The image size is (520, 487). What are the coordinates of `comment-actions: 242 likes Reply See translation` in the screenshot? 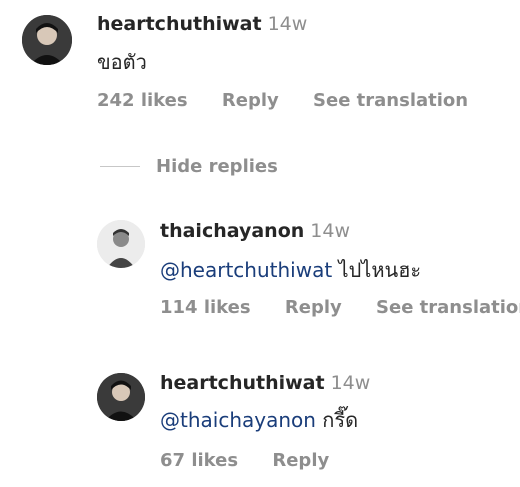 It's located at (282, 101).